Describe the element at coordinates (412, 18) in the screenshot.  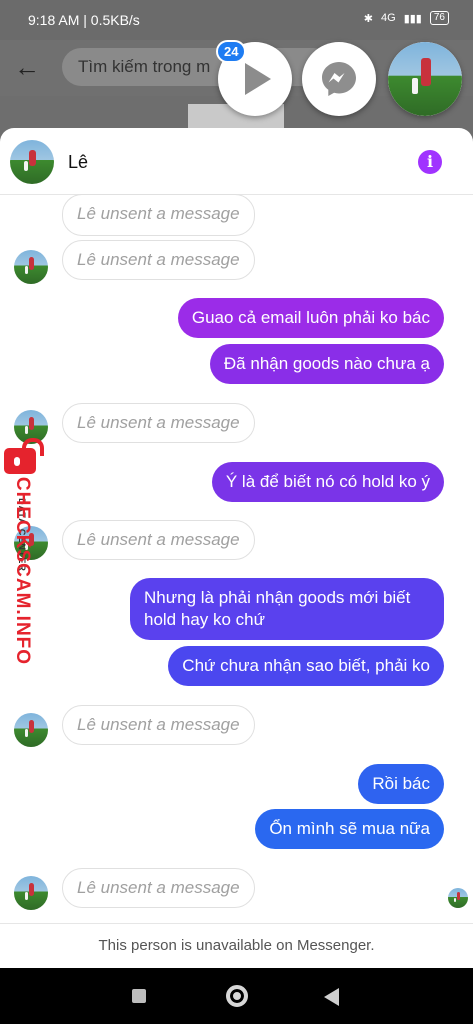
I see `signal-icon: ▮▮▮` at that location.